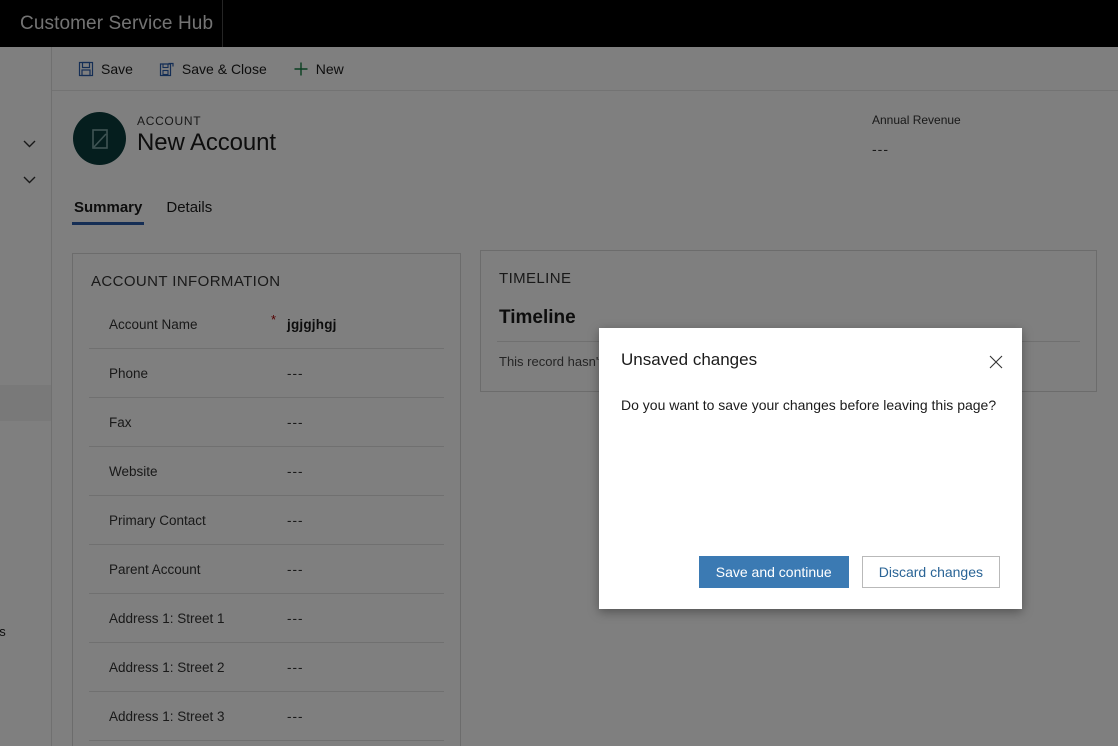 This screenshot has height=746, width=1118. I want to click on discard-changes-button: Discard changes, so click(930, 572).